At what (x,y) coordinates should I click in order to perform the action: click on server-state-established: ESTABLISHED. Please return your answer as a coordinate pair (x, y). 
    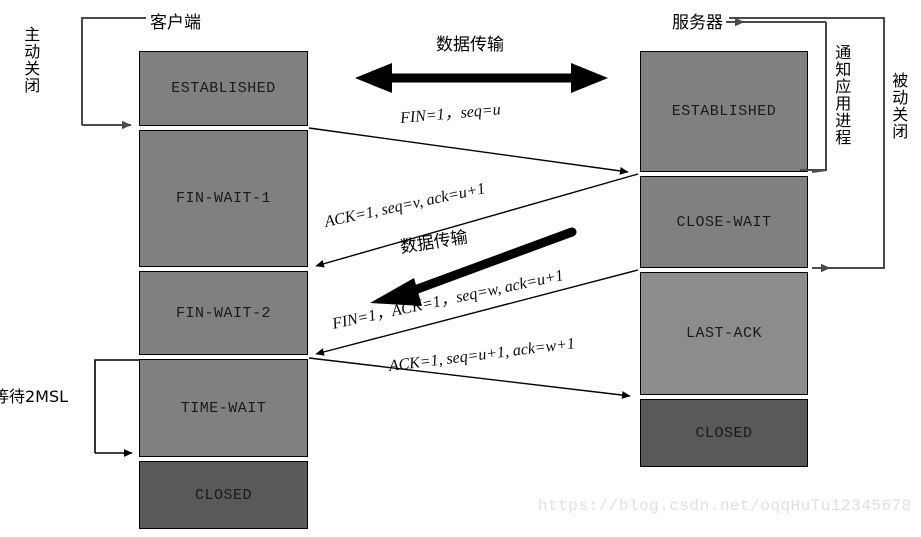
    Looking at the image, I should click on (724, 111).